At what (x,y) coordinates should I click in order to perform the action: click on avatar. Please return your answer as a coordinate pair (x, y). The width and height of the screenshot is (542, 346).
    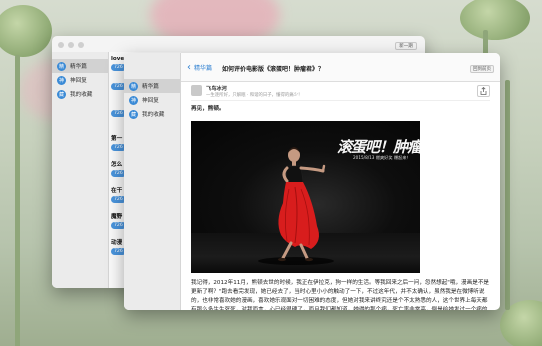
    Looking at the image, I should click on (196, 90).